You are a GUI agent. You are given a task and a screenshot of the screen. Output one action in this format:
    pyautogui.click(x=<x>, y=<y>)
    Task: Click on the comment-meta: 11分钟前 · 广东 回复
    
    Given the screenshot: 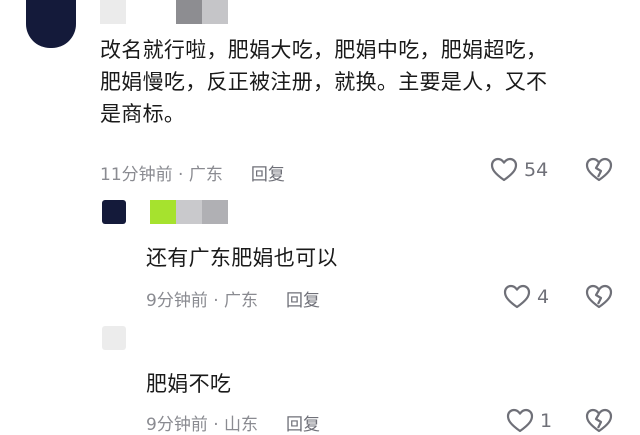 What is the action you would take?
    pyautogui.click(x=192, y=172)
    